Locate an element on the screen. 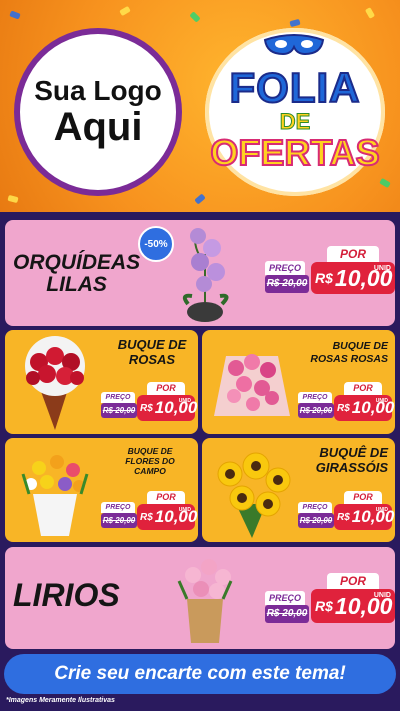 The height and width of the screenshot is (711, 400). product-title: BUQUÊ DE GIRASSÓIS is located at coordinates (344, 460).